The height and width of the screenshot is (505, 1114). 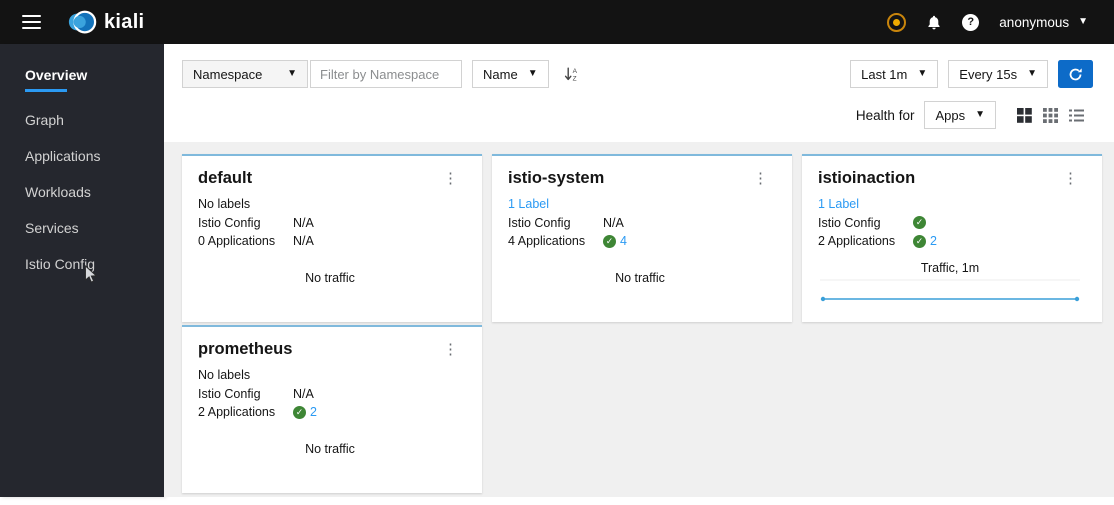 I want to click on sidebar-item-applications: Applications, so click(x=82, y=156).